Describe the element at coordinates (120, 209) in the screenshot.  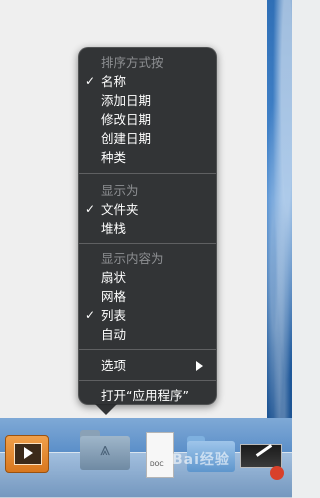
I see `menu-item-label: 文件夹` at that location.